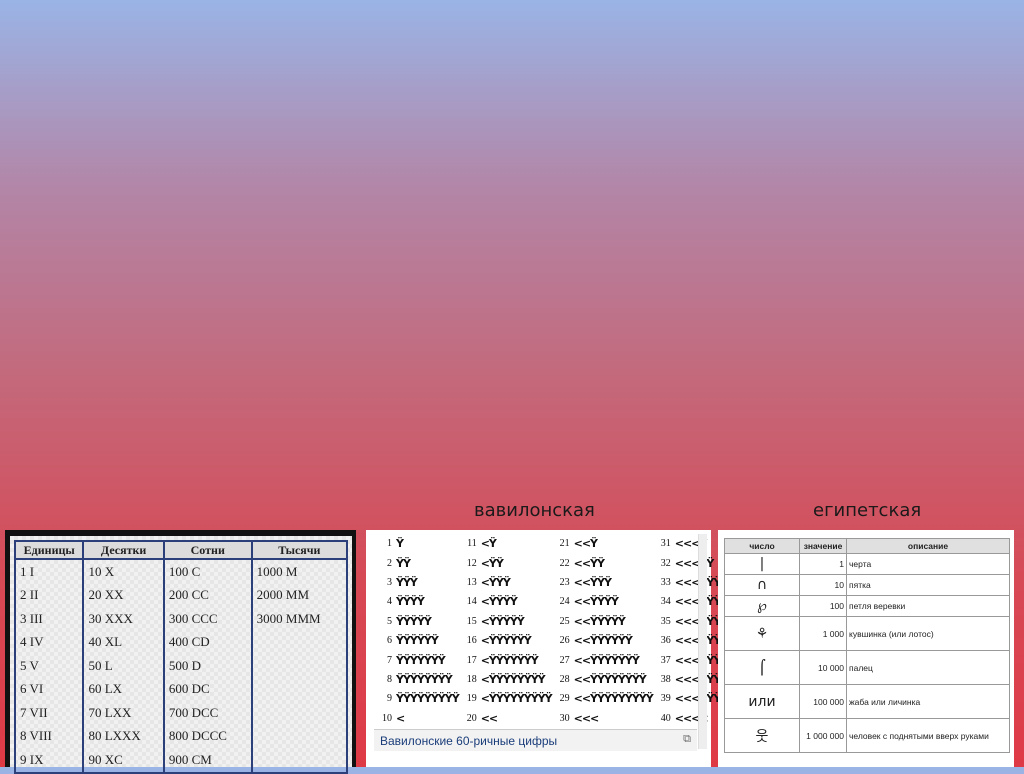  I want to click on numeral-number: 32, so click(665, 563).